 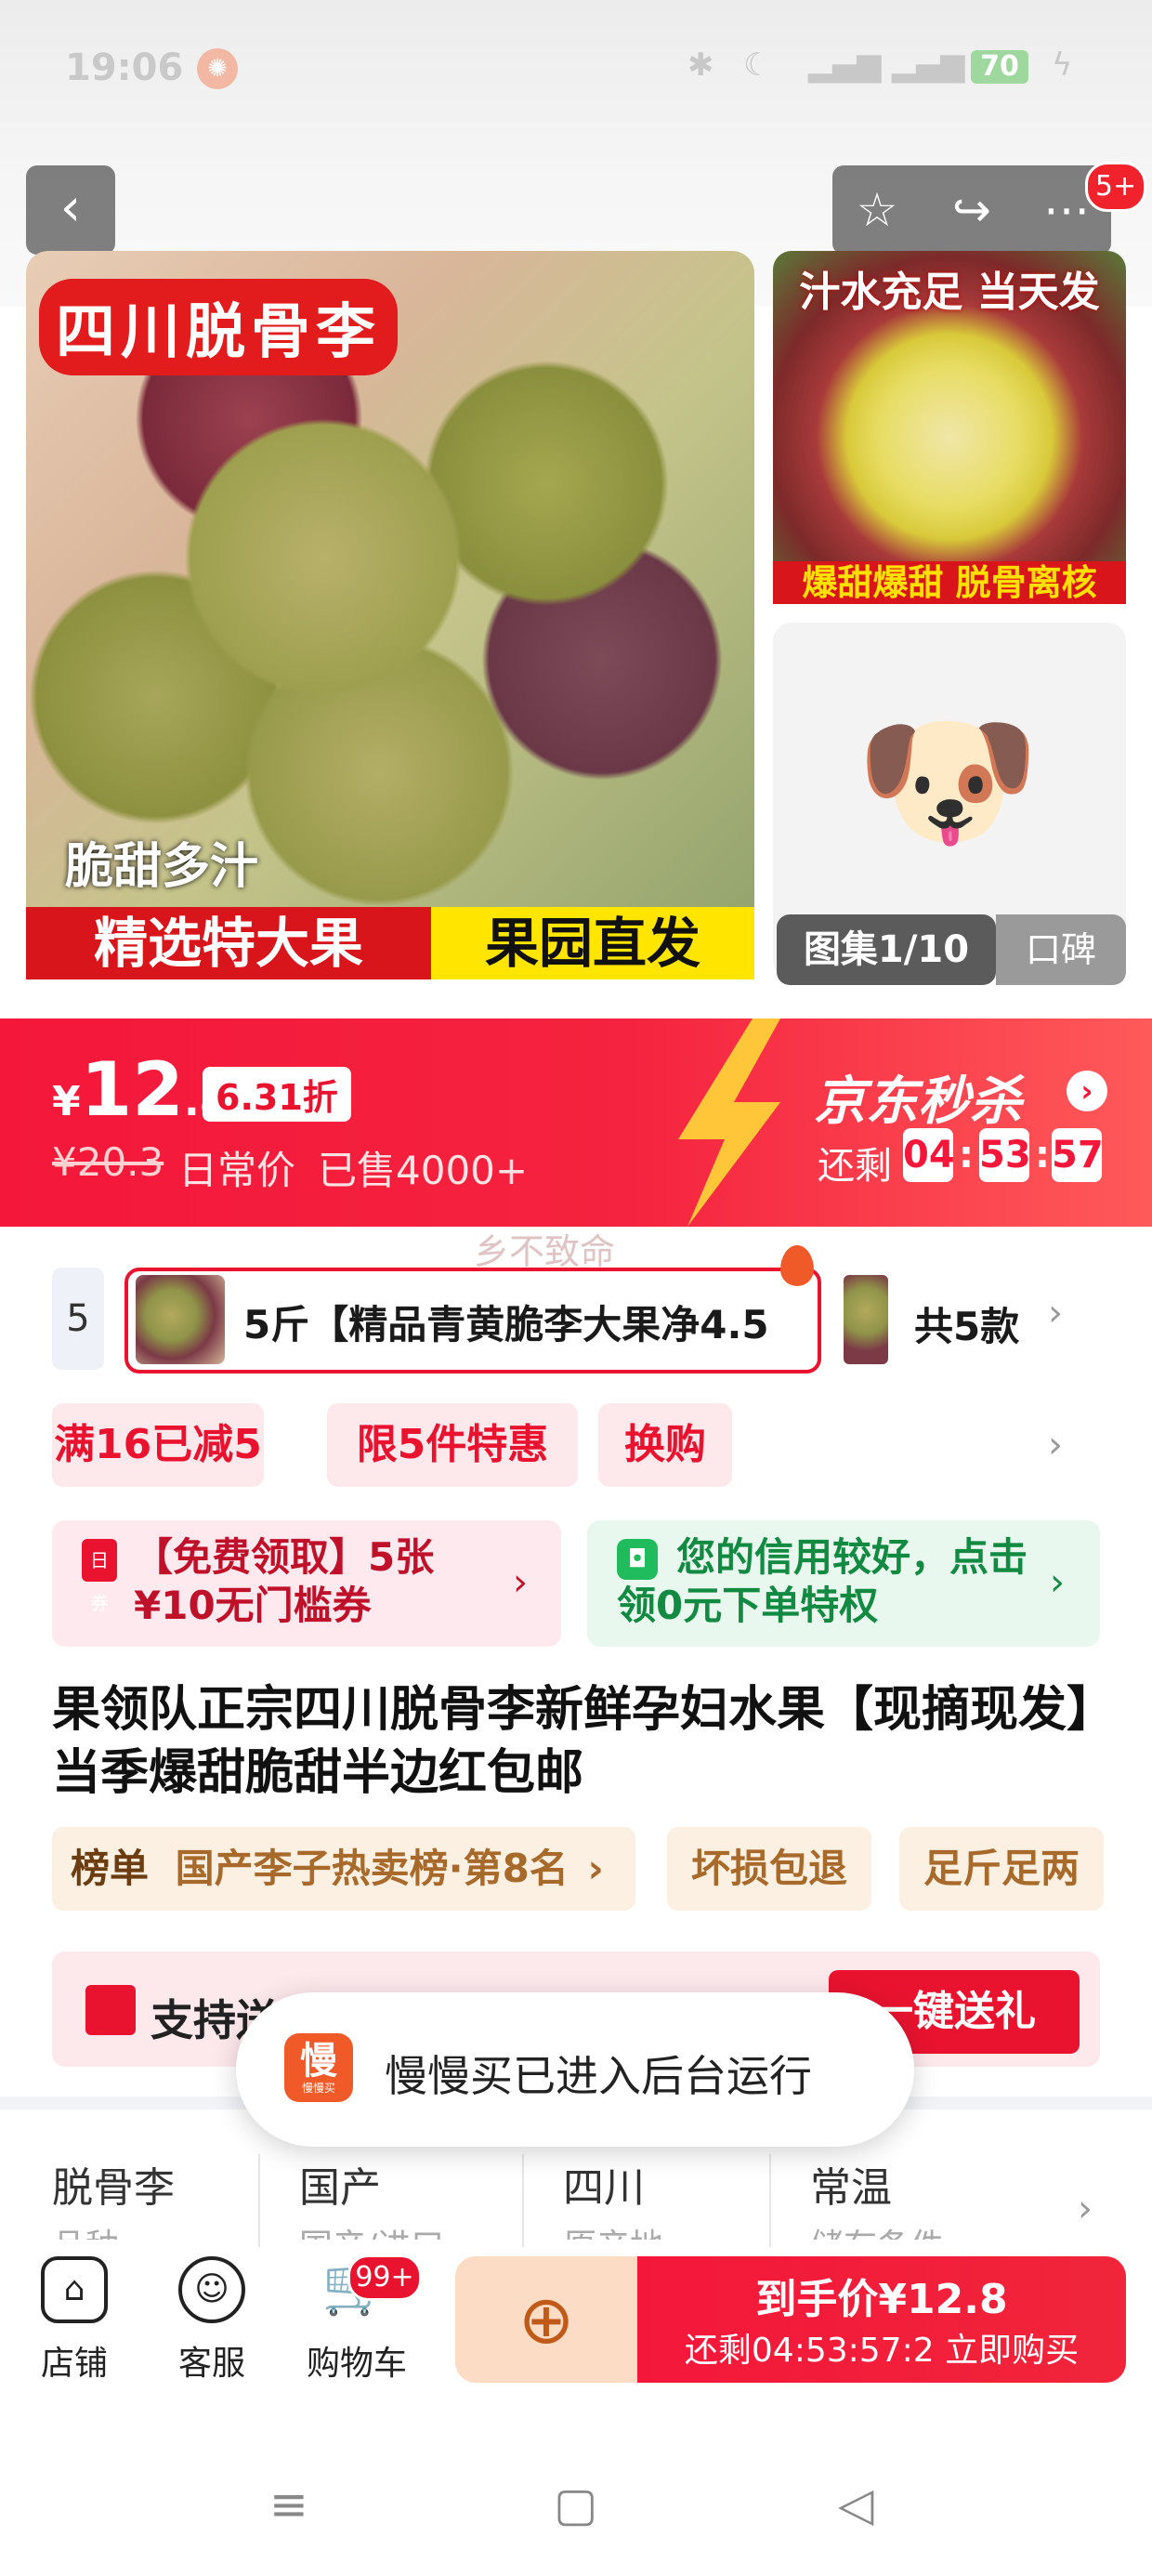 What do you see at coordinates (877, 210) in the screenshot?
I see `favorite-star-icon: ☆` at bounding box center [877, 210].